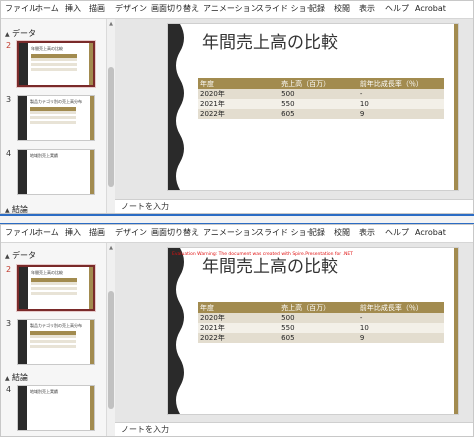 This screenshot has width=474, height=437. Describe the element at coordinates (321, 328) in the screenshot. I see `table-row: 2021年 550 10` at that location.